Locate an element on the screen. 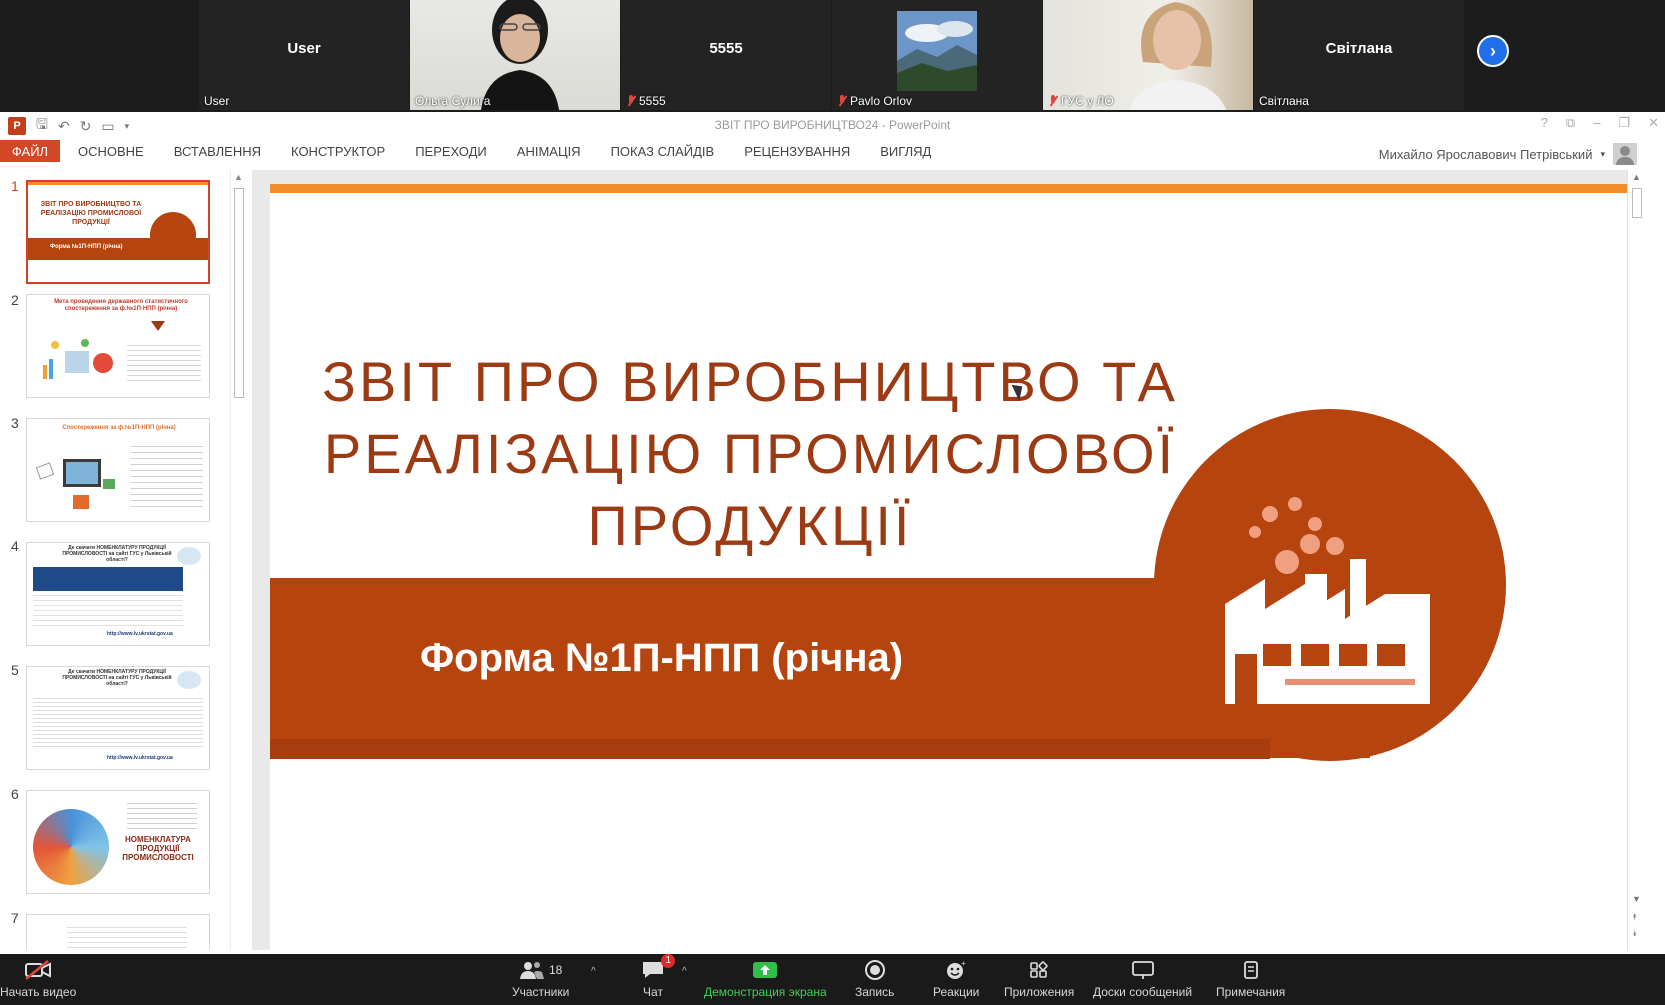 The height and width of the screenshot is (1005, 1665). participant-tile-pavlo: Pavlo Orlov is located at coordinates (937, 55).